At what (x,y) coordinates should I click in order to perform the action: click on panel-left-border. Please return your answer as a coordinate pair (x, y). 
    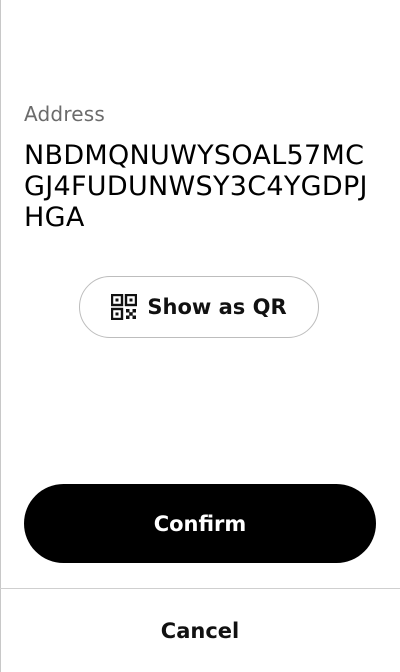
    Looking at the image, I should click on (0, 336).